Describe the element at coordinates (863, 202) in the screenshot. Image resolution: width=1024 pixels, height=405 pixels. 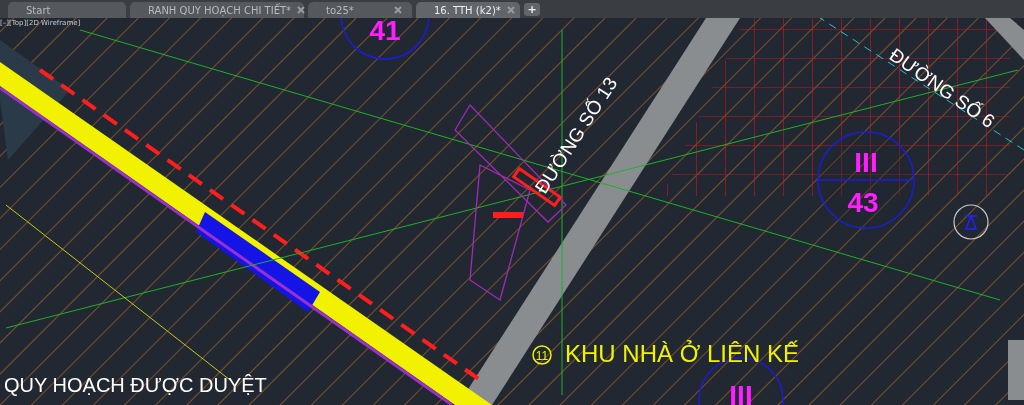
I see `block-number: 43` at that location.